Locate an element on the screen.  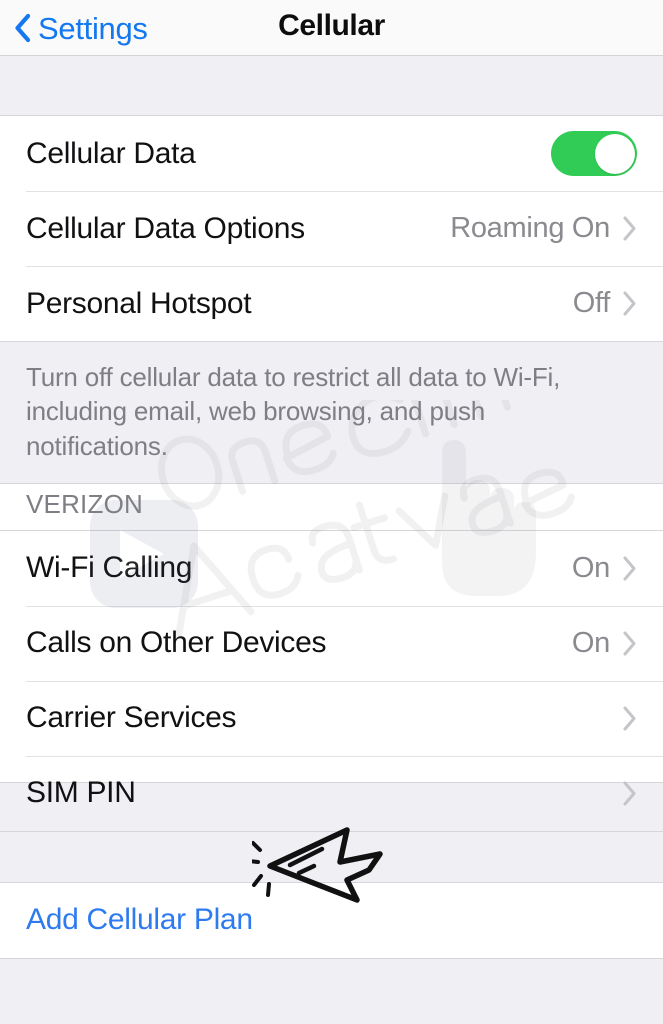
table-row-add-cellular-plan: Add Cellular Plan is located at coordinates (331, 920).